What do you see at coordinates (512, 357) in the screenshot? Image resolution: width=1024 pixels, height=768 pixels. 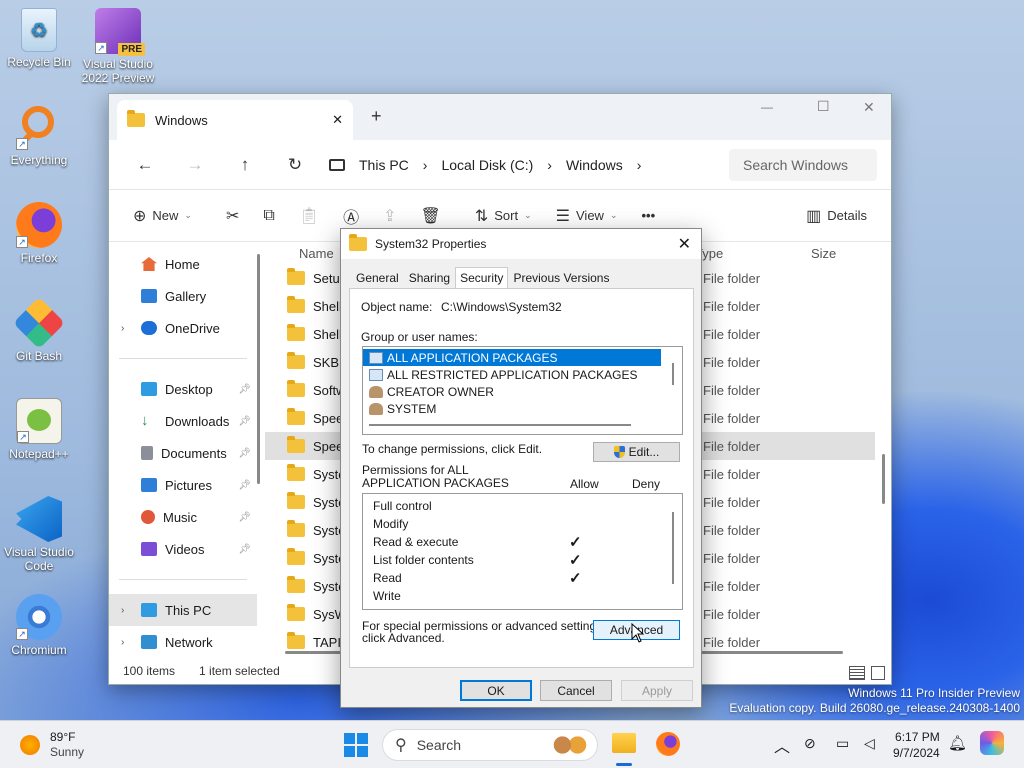 I see `list-item-all-app-packages: ALL APPLICATION PACKAGES` at bounding box center [512, 357].